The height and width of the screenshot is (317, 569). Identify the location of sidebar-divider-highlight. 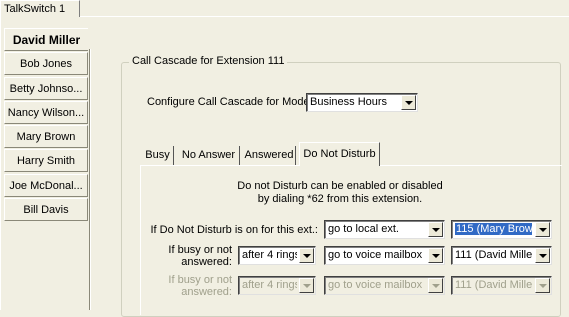
(90, 179).